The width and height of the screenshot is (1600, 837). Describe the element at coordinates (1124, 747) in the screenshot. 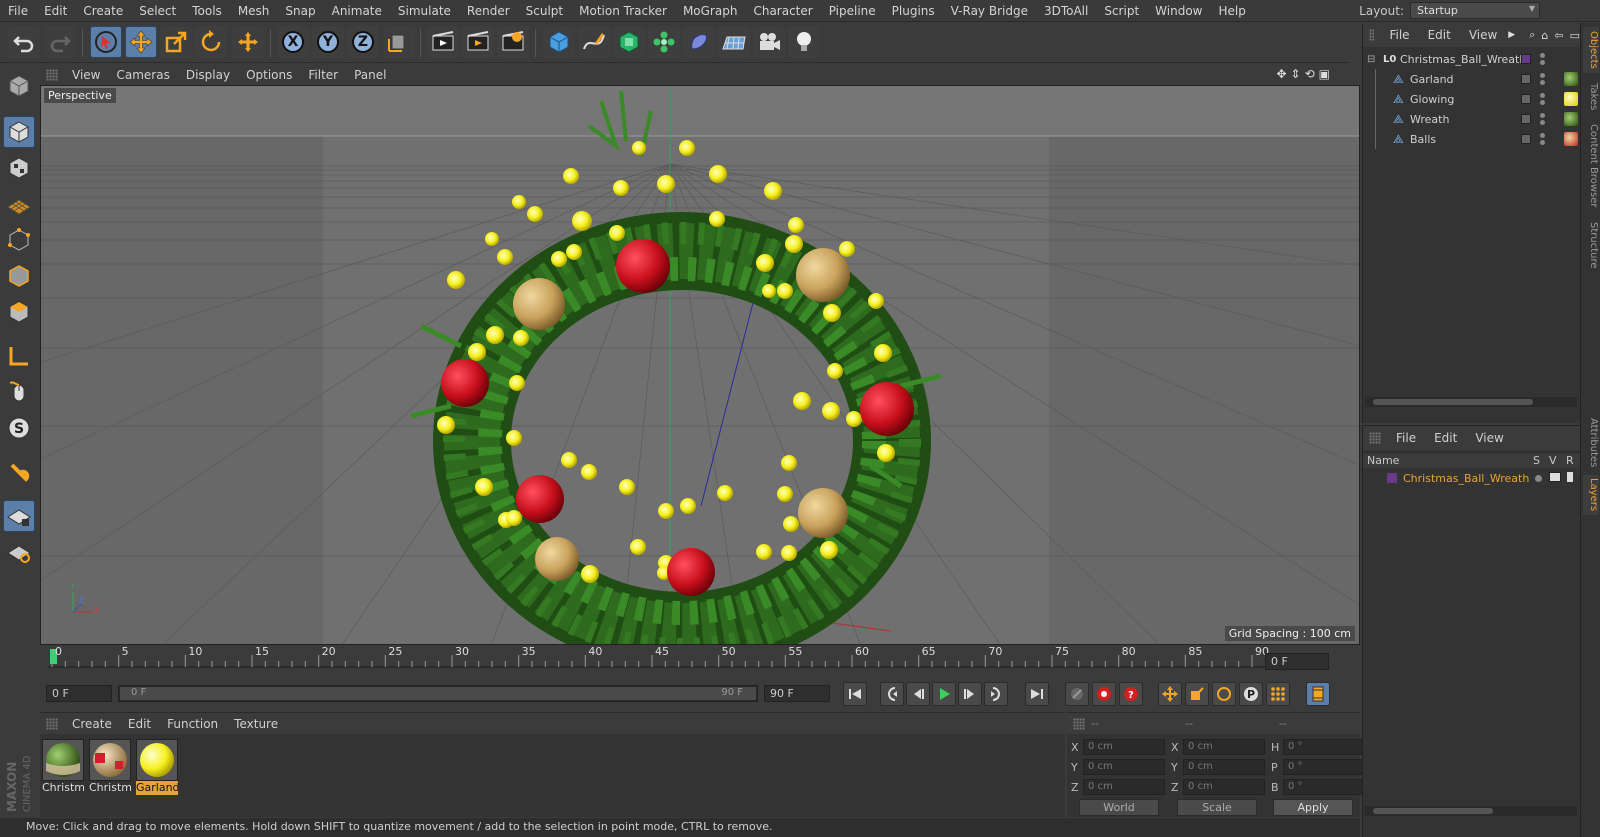

I see `position-x-field: 0 cm` at that location.